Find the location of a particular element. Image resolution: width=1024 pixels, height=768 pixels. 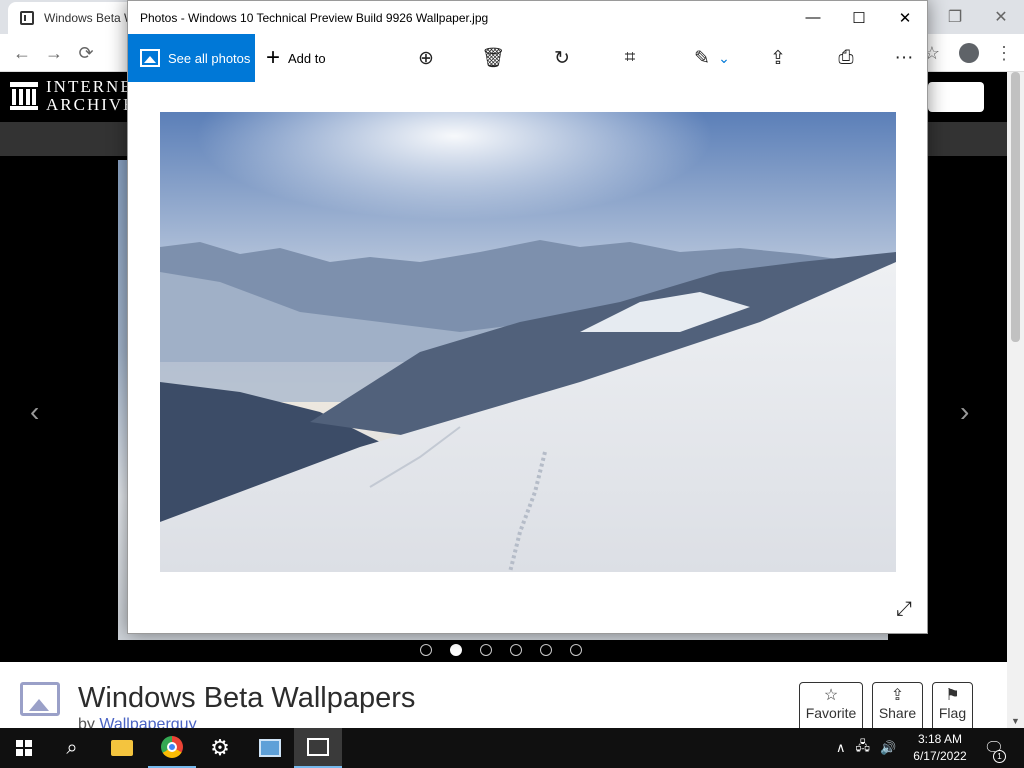

notification-icon: 🗨 is located at coordinates (994, 748).